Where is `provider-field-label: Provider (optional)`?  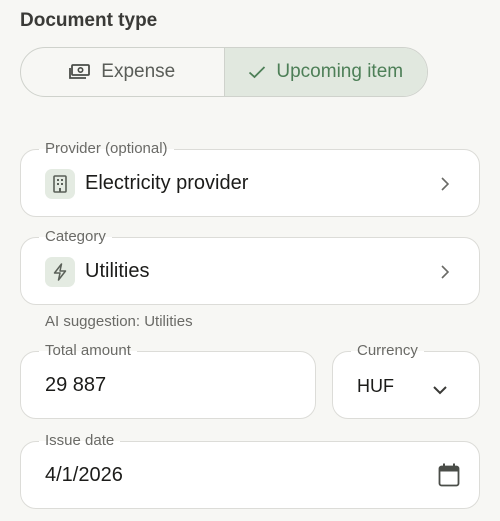
provider-field-label: Provider (optional) is located at coordinates (106, 149).